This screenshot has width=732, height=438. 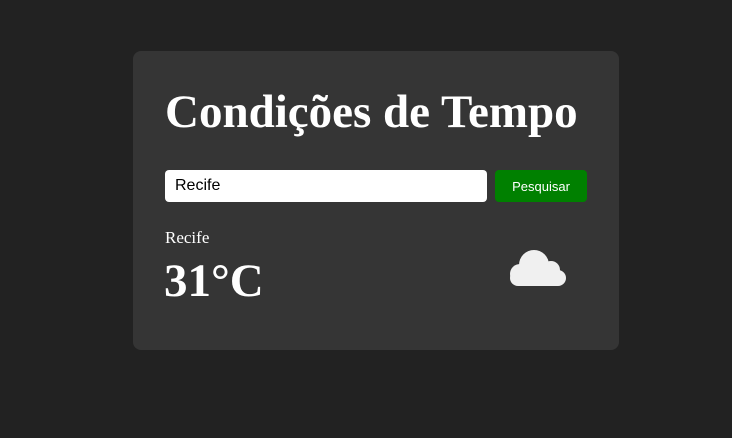 I want to click on search-input, so click(x=326, y=186).